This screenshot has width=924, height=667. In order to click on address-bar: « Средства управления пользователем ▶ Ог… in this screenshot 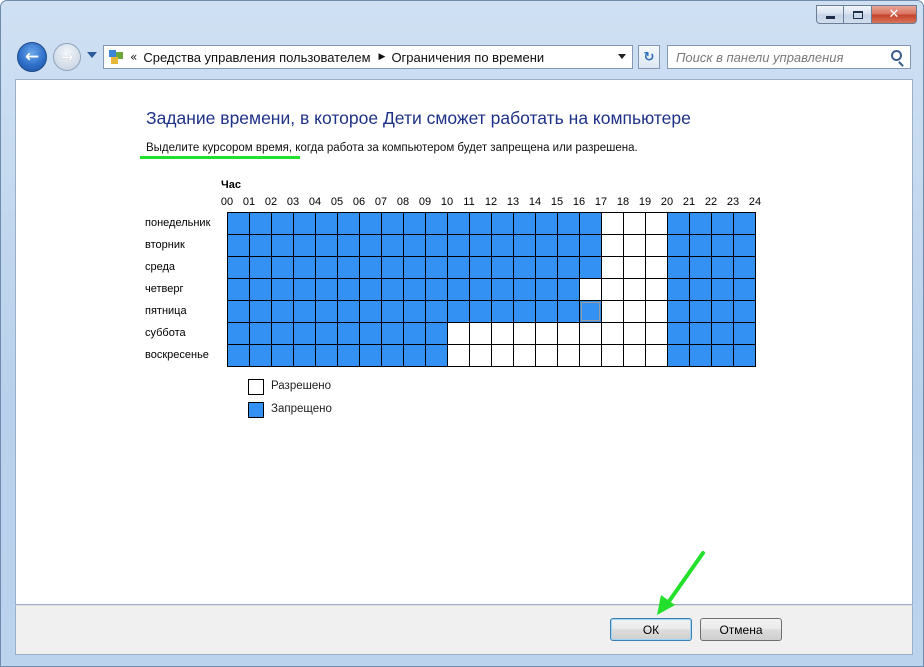, I will do `click(368, 57)`.